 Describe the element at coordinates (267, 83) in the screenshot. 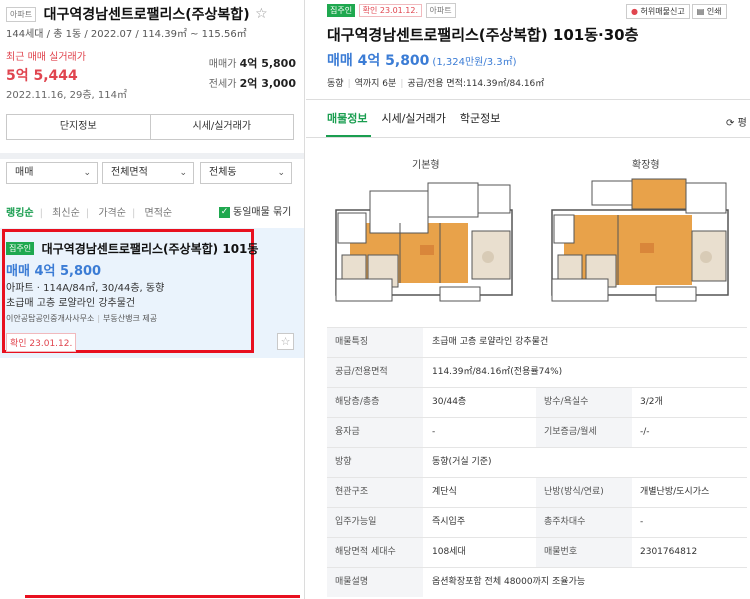

I see `jeonse-price-value: 2억 3,000` at that location.